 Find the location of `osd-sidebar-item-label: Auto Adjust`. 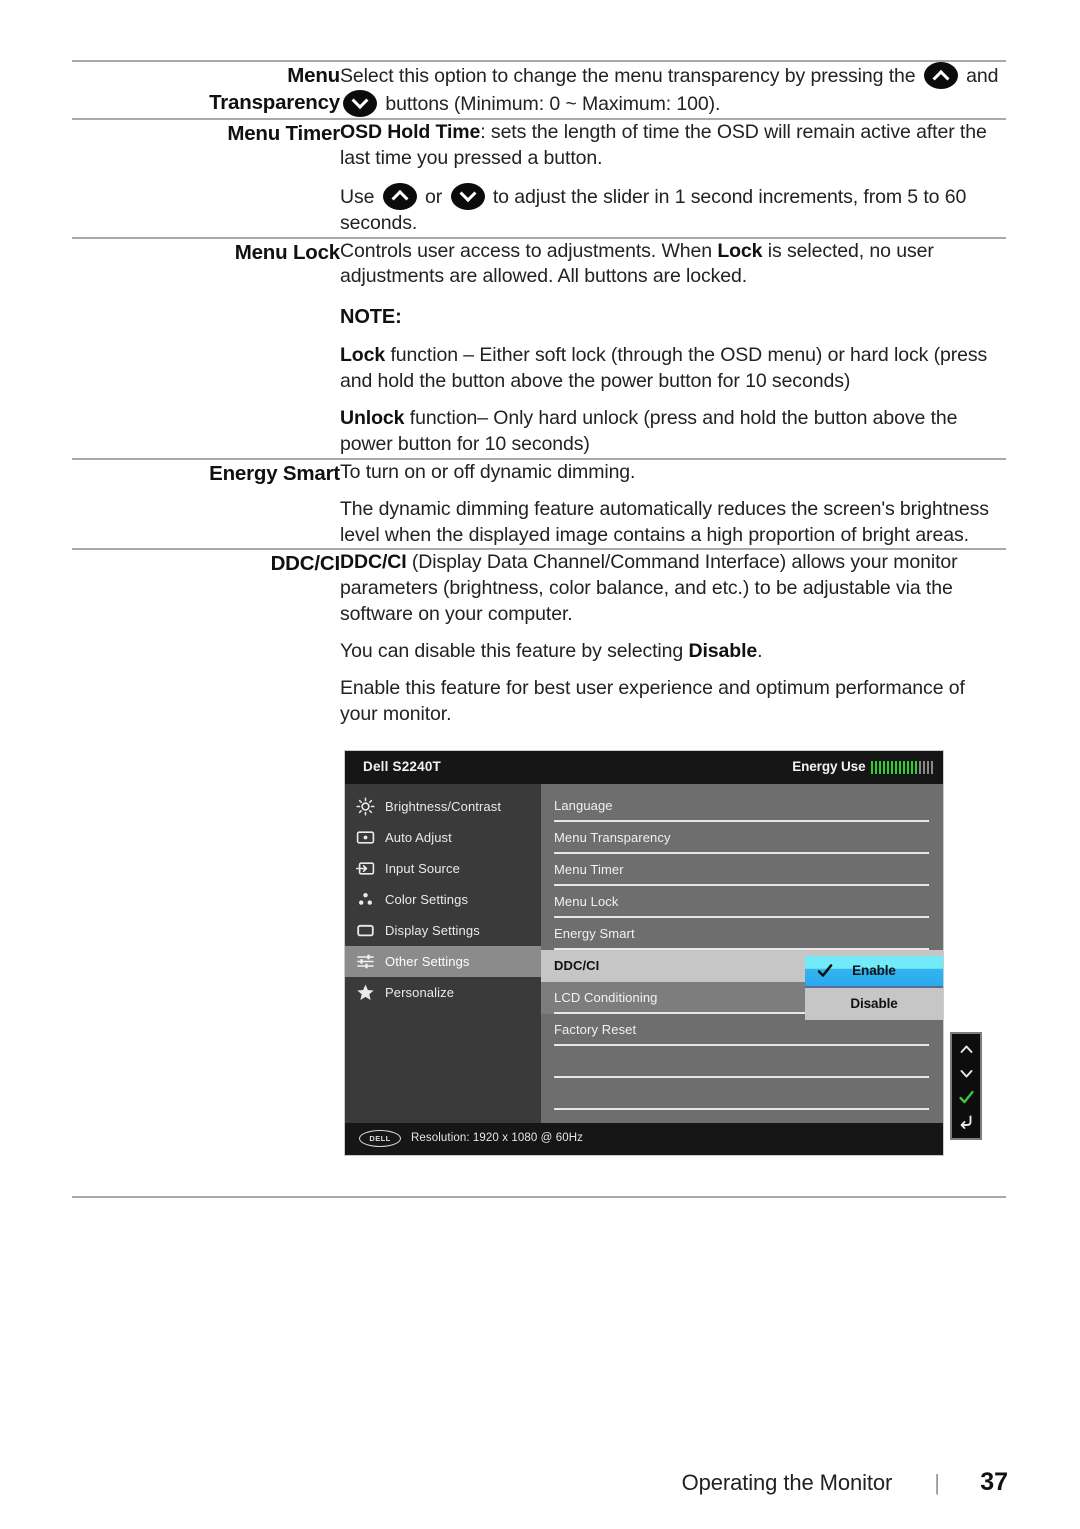

osd-sidebar-item-label: Auto Adjust is located at coordinates (418, 837).